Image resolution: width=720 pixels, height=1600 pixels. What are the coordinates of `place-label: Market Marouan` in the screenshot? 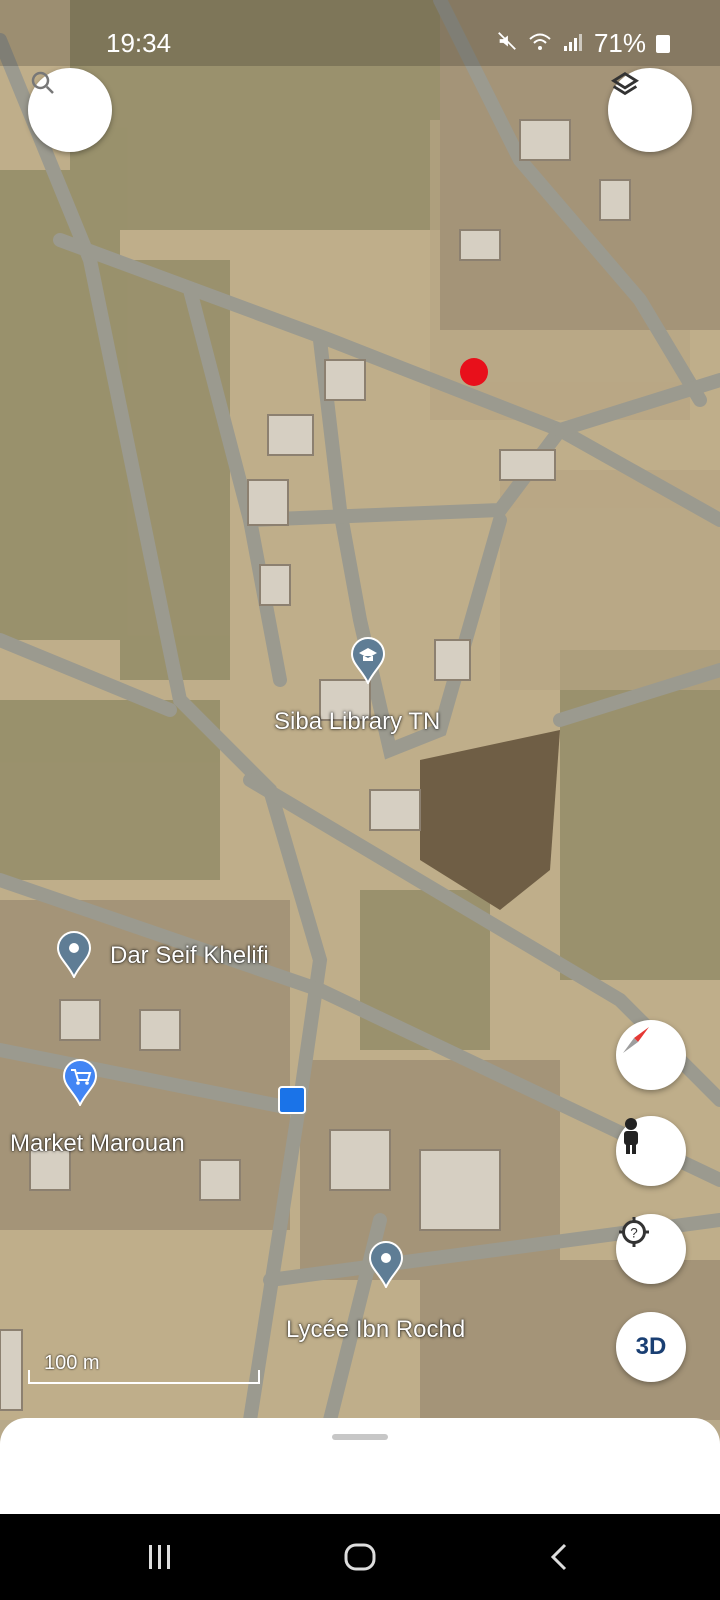 It's located at (97, 1144).